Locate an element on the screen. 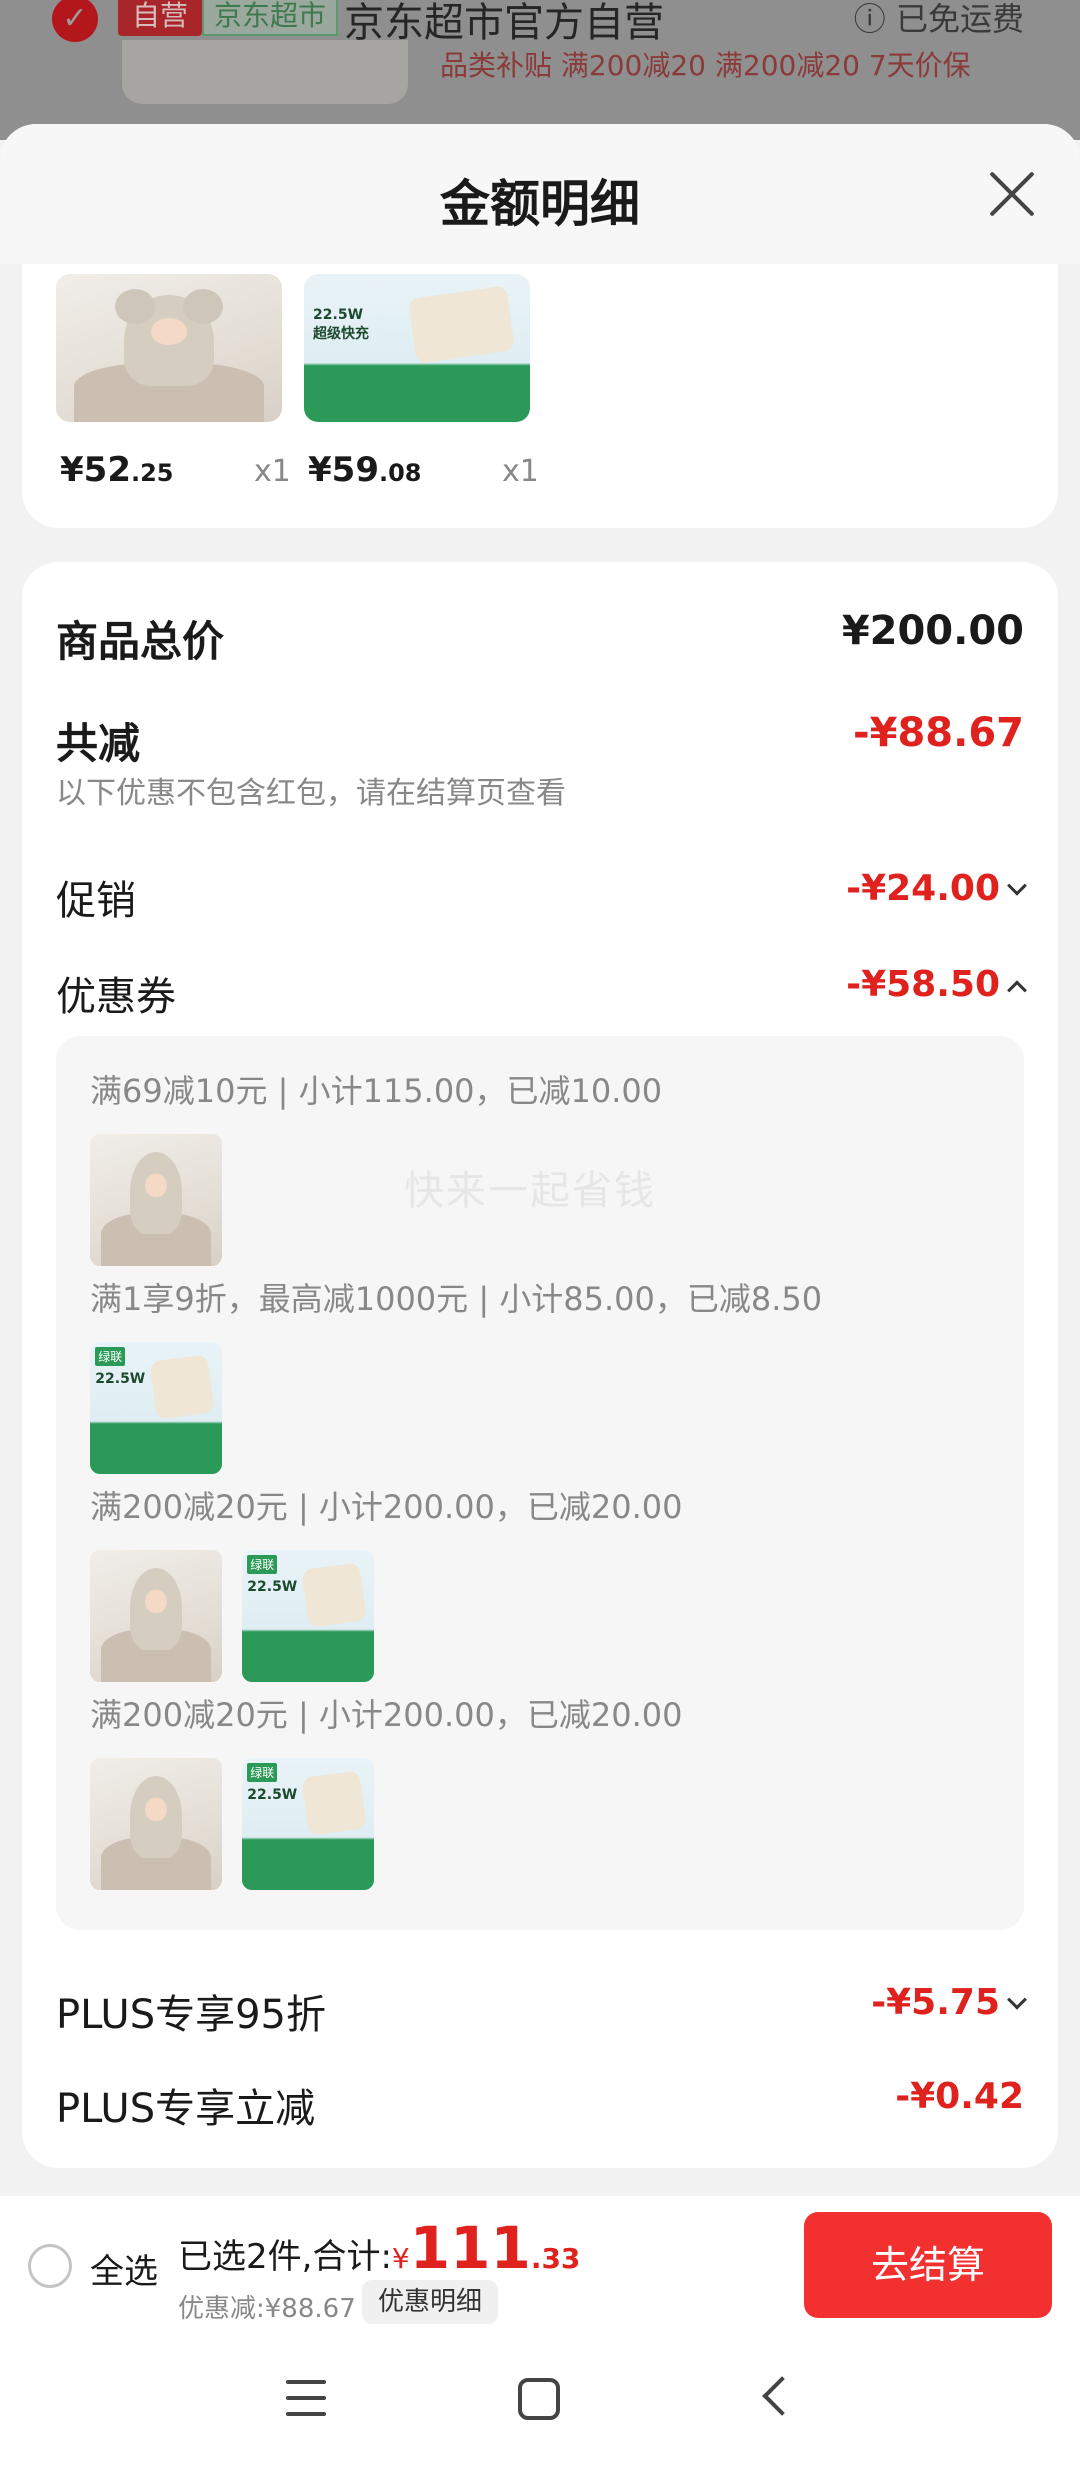 Image resolution: width=1080 pixels, height=2466 pixels. total-amount-decimal: .33 is located at coordinates (555, 2258).